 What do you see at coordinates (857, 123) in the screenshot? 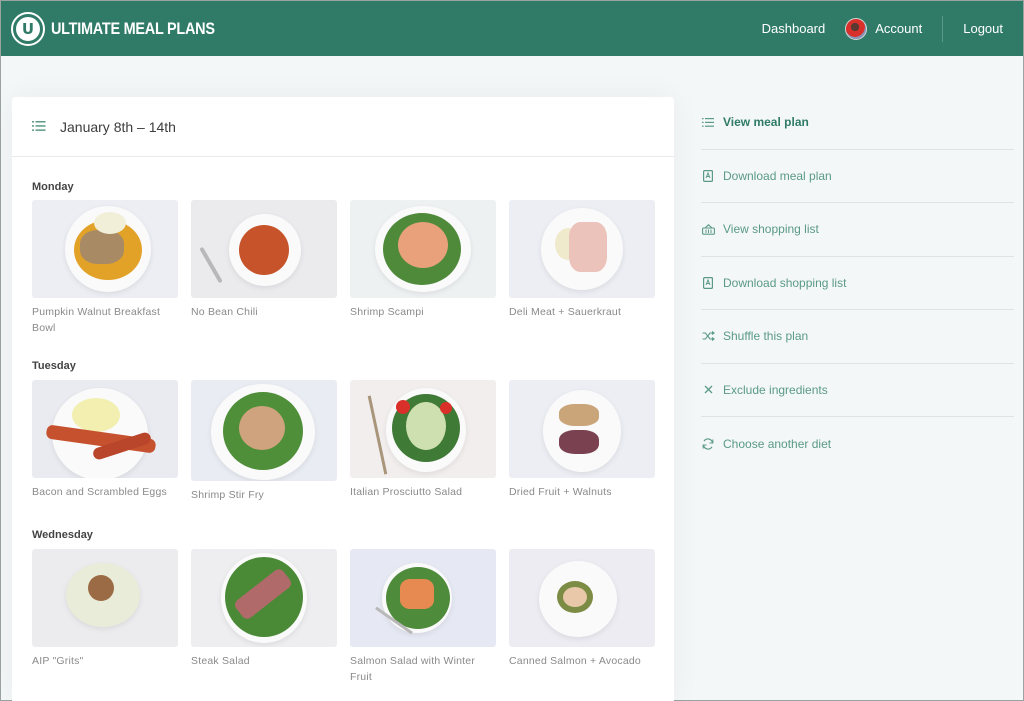
I see `sidebar-item-view-meal-plan: View meal plan` at bounding box center [857, 123].